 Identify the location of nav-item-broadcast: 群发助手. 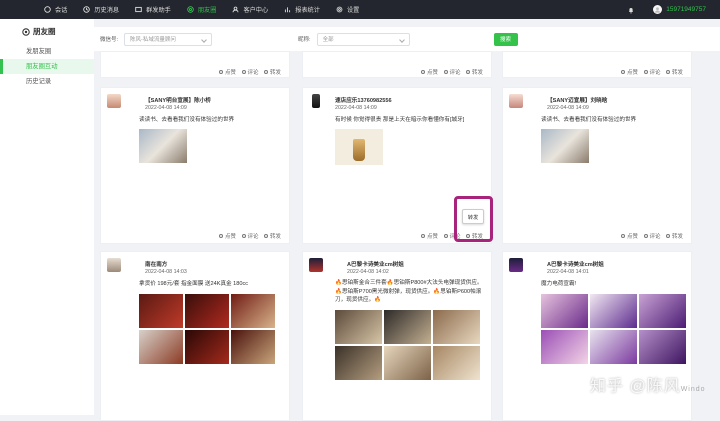
(153, 9).